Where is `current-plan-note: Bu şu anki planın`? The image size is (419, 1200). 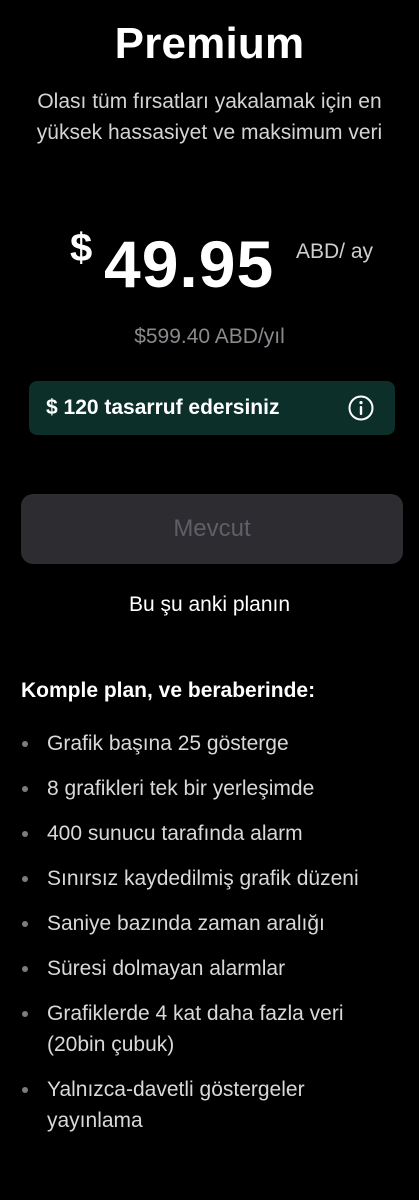 current-plan-note: Bu şu anki planın is located at coordinates (209, 604).